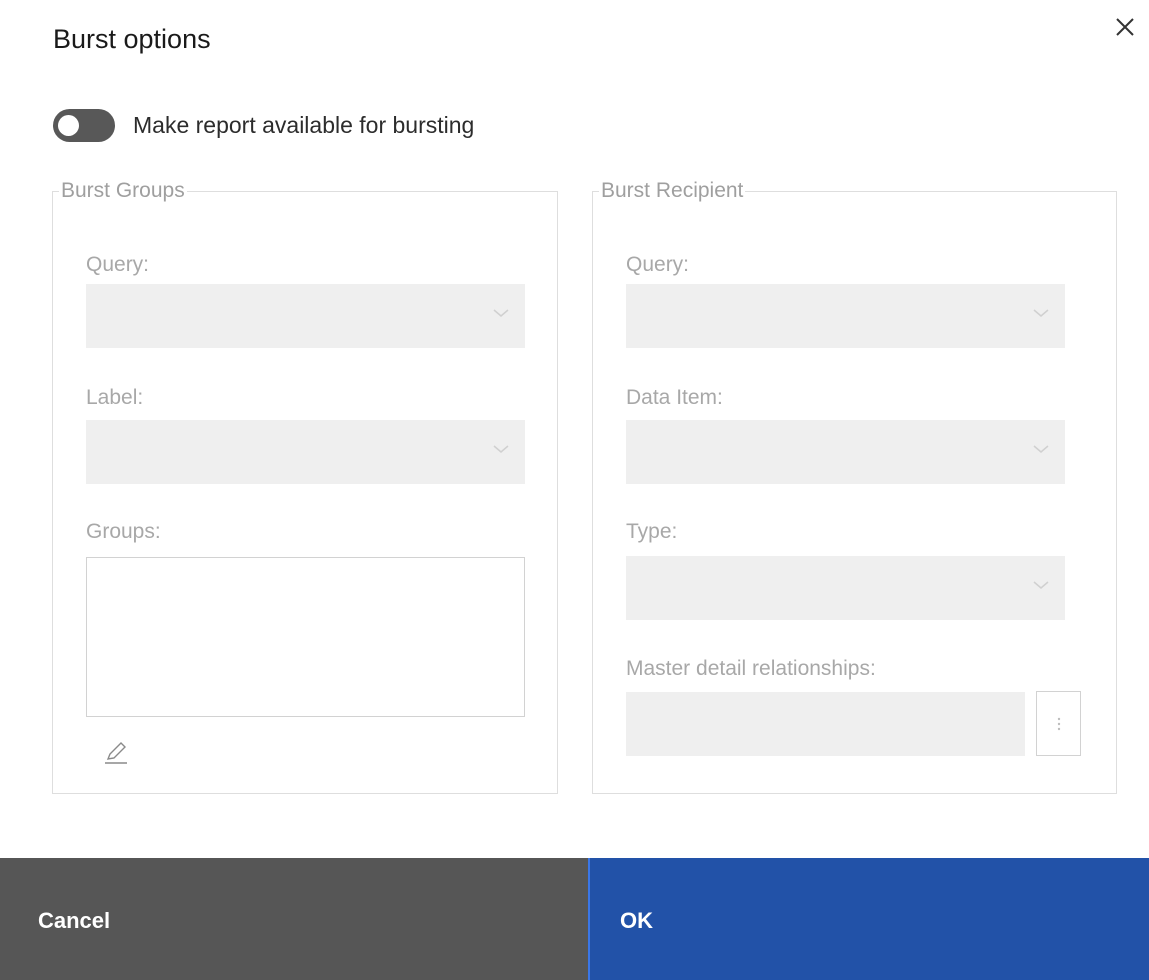  What do you see at coordinates (652, 531) in the screenshot?
I see `recipient-type-label: Type:` at bounding box center [652, 531].